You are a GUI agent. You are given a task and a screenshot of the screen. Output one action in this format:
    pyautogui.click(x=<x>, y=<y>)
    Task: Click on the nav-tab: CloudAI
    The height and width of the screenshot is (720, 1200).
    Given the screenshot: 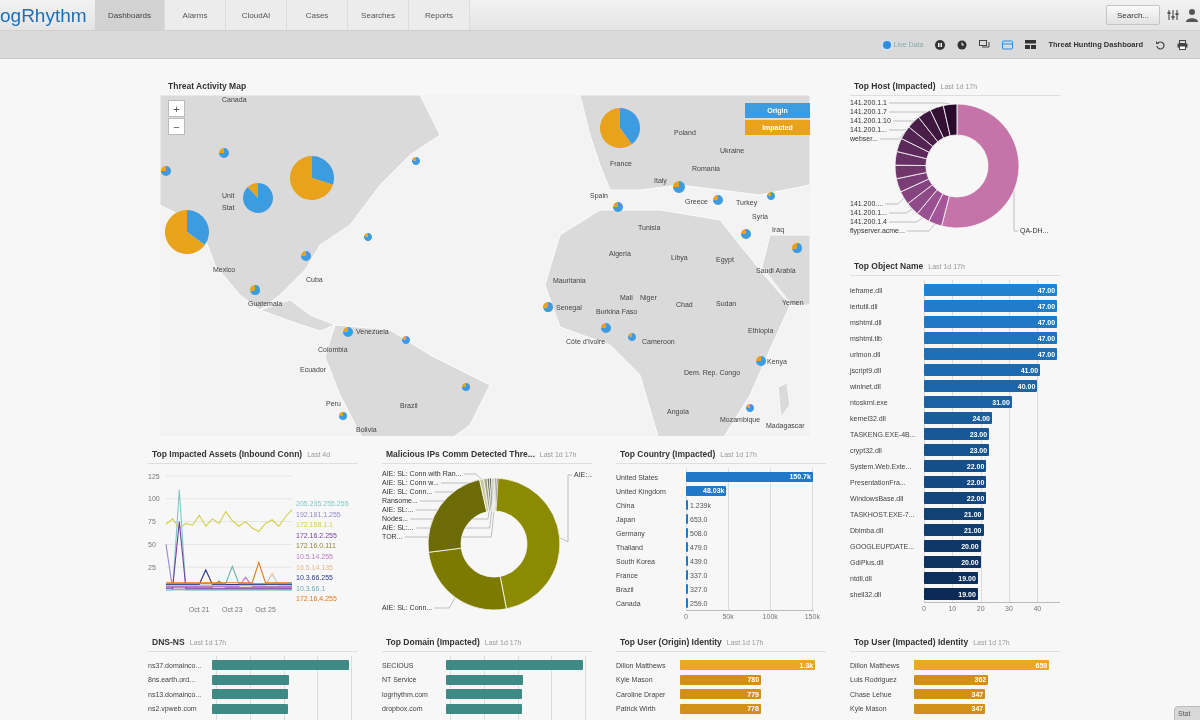 What is the action you would take?
    pyautogui.click(x=256, y=15)
    